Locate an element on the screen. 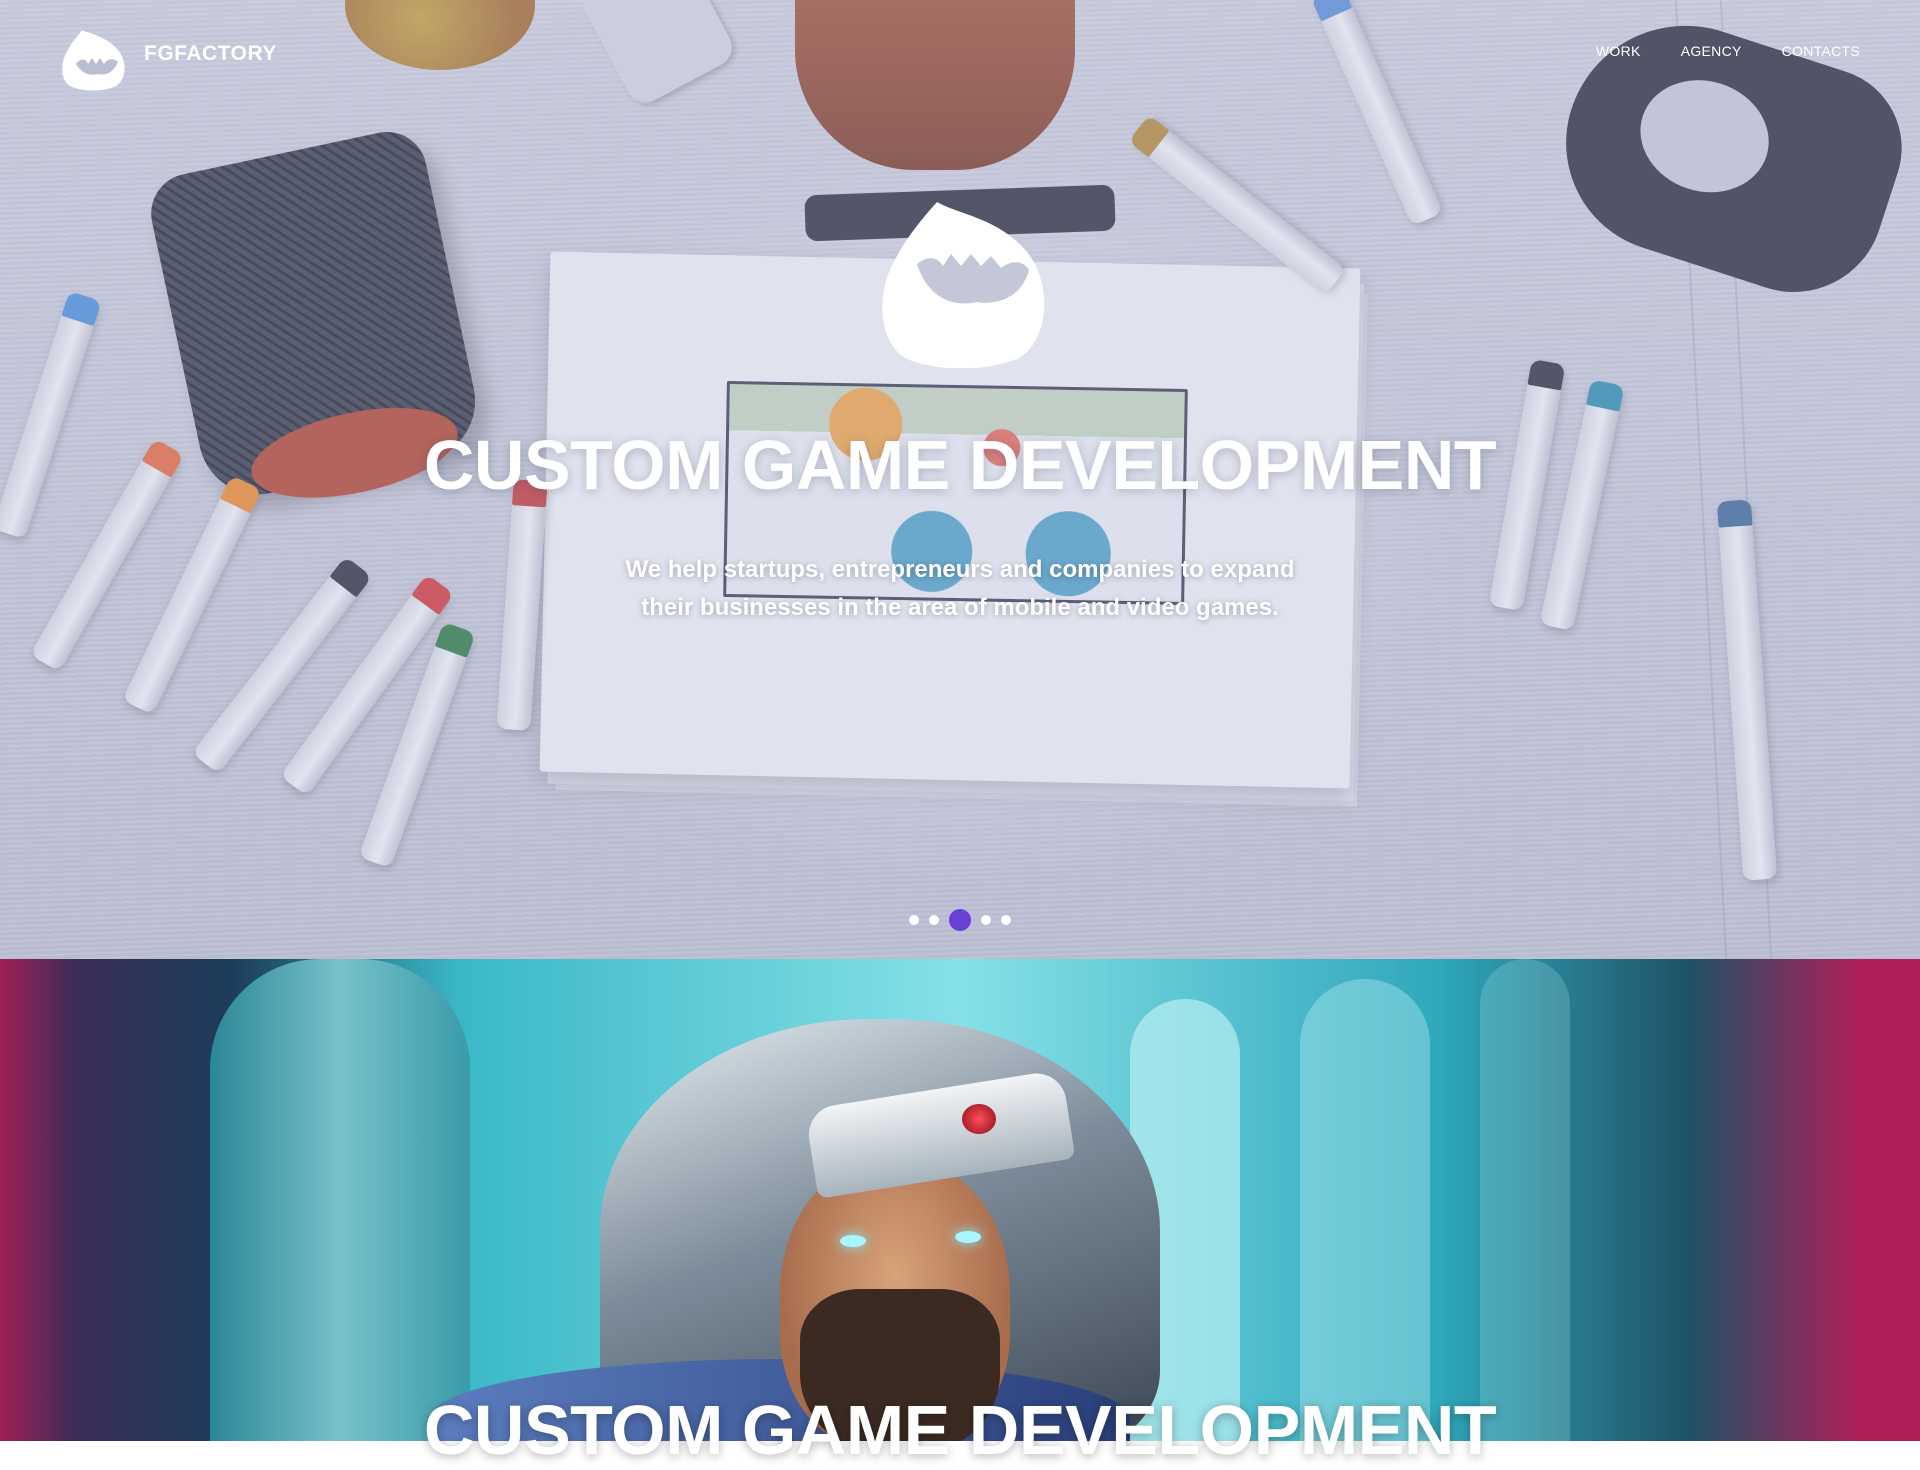 The width and height of the screenshot is (1920, 1470). main-nav: WORK AGENCY CONTACTS is located at coordinates (1728, 51).